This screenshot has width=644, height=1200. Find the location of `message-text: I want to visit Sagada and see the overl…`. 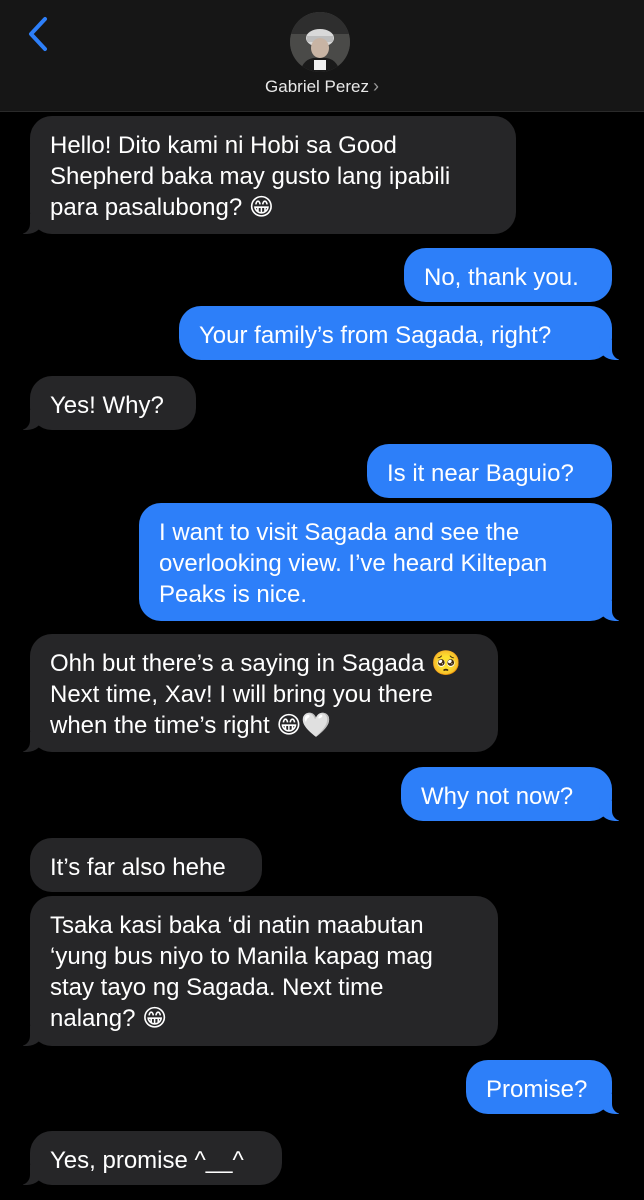

message-text: I want to visit Sagada and see the overl… is located at coordinates (353, 563).